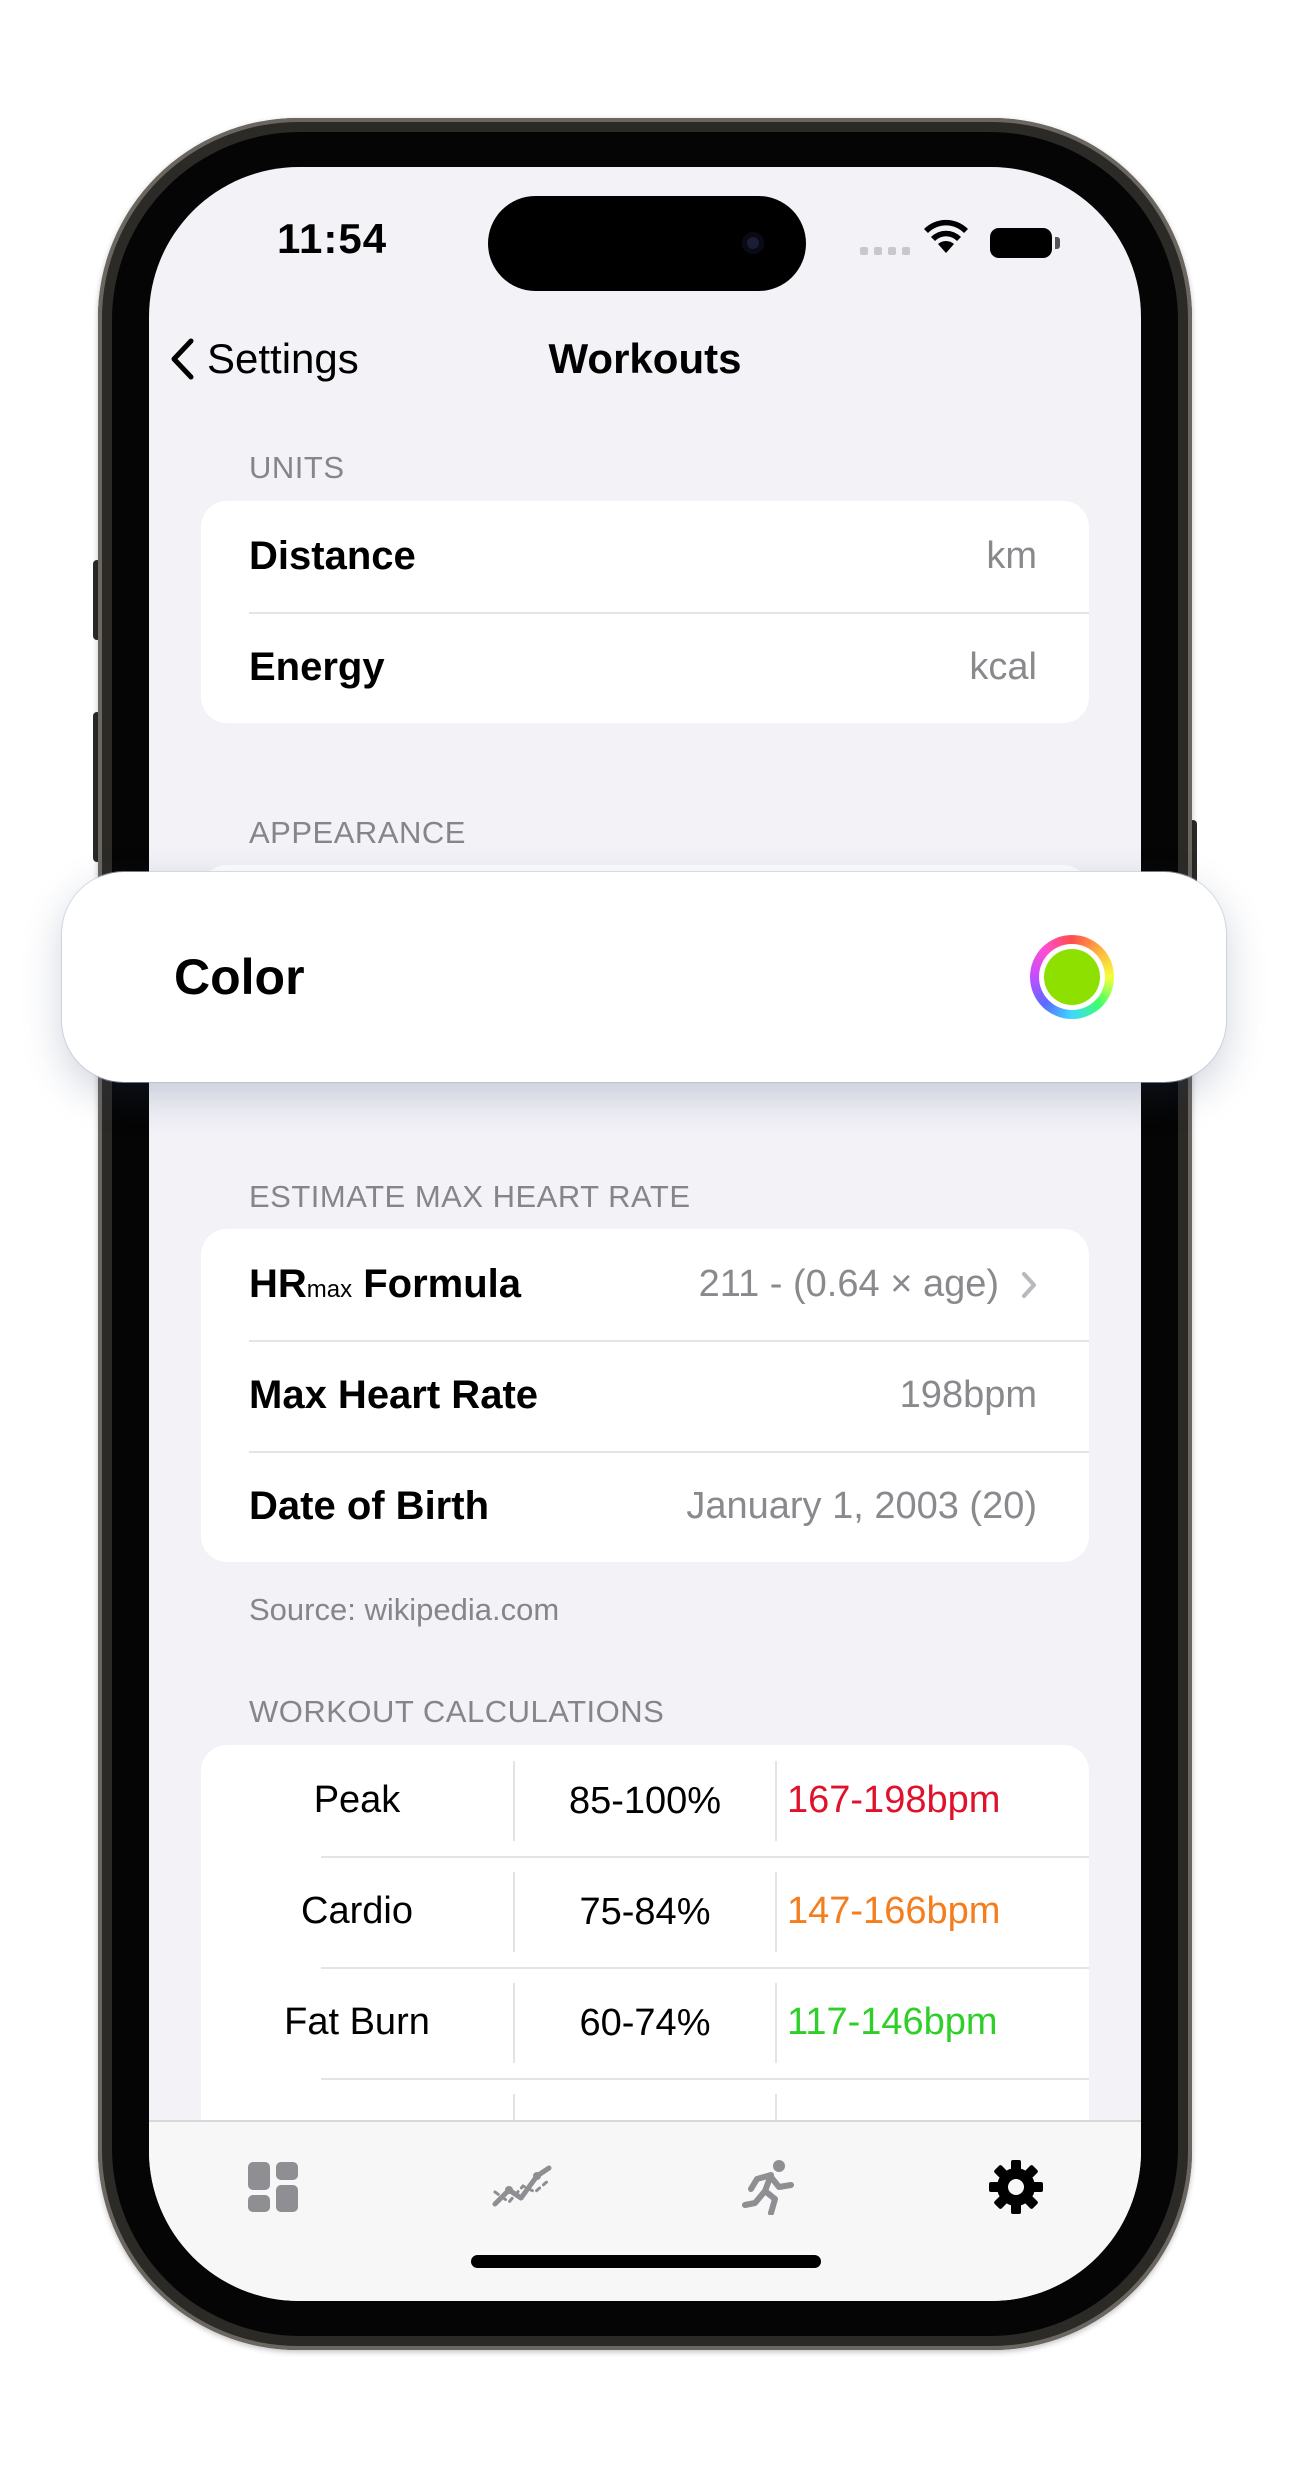 The height and width of the screenshot is (2485, 1290). I want to click on distance-label: Distance, so click(332, 556).